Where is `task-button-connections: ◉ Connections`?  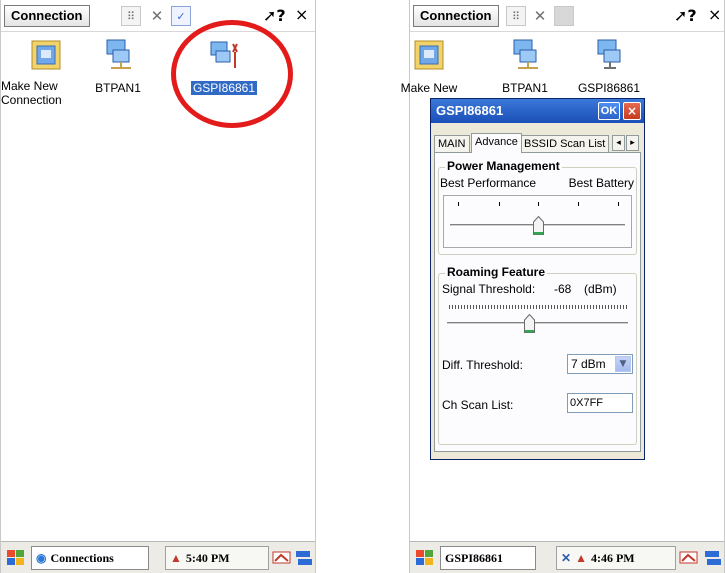 task-button-connections: ◉ Connections is located at coordinates (90, 558).